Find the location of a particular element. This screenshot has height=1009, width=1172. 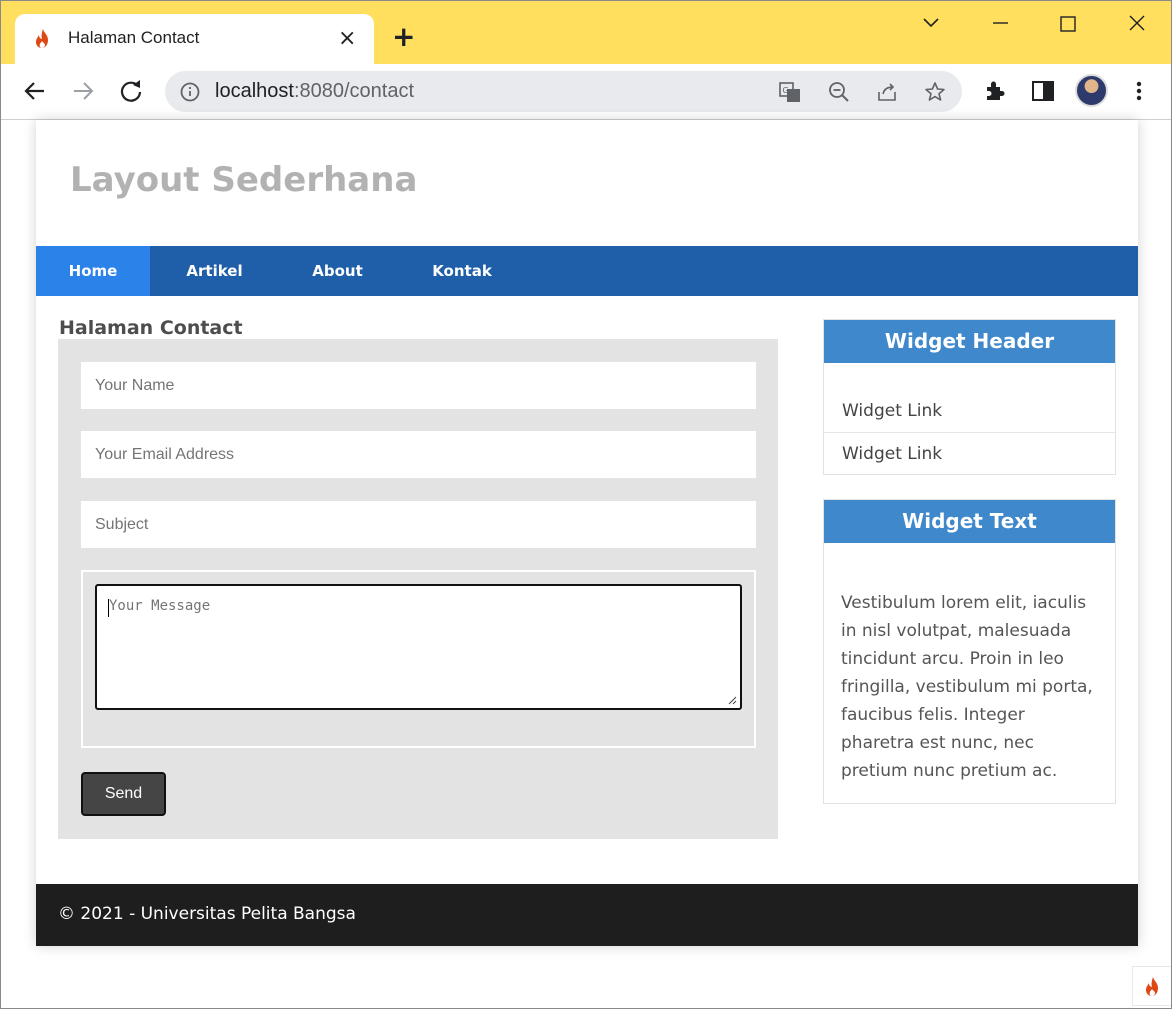

share-icon is located at coordinates (887, 92).